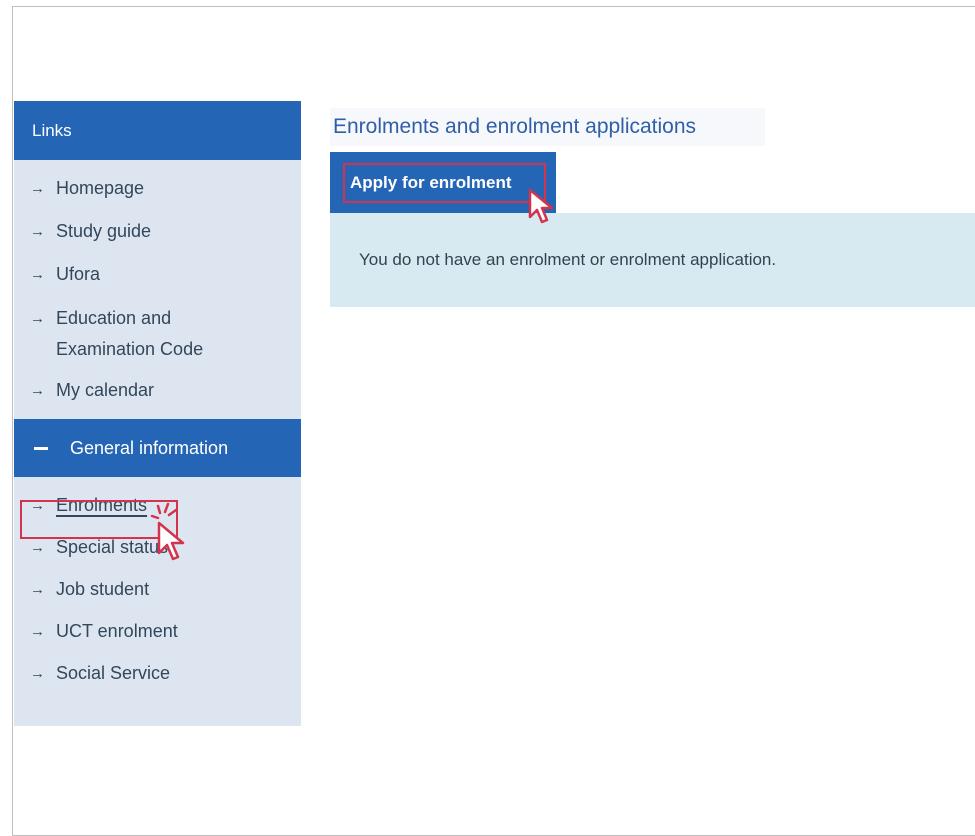  I want to click on sidebar-item-study-guide: → Study guide, so click(157, 231).